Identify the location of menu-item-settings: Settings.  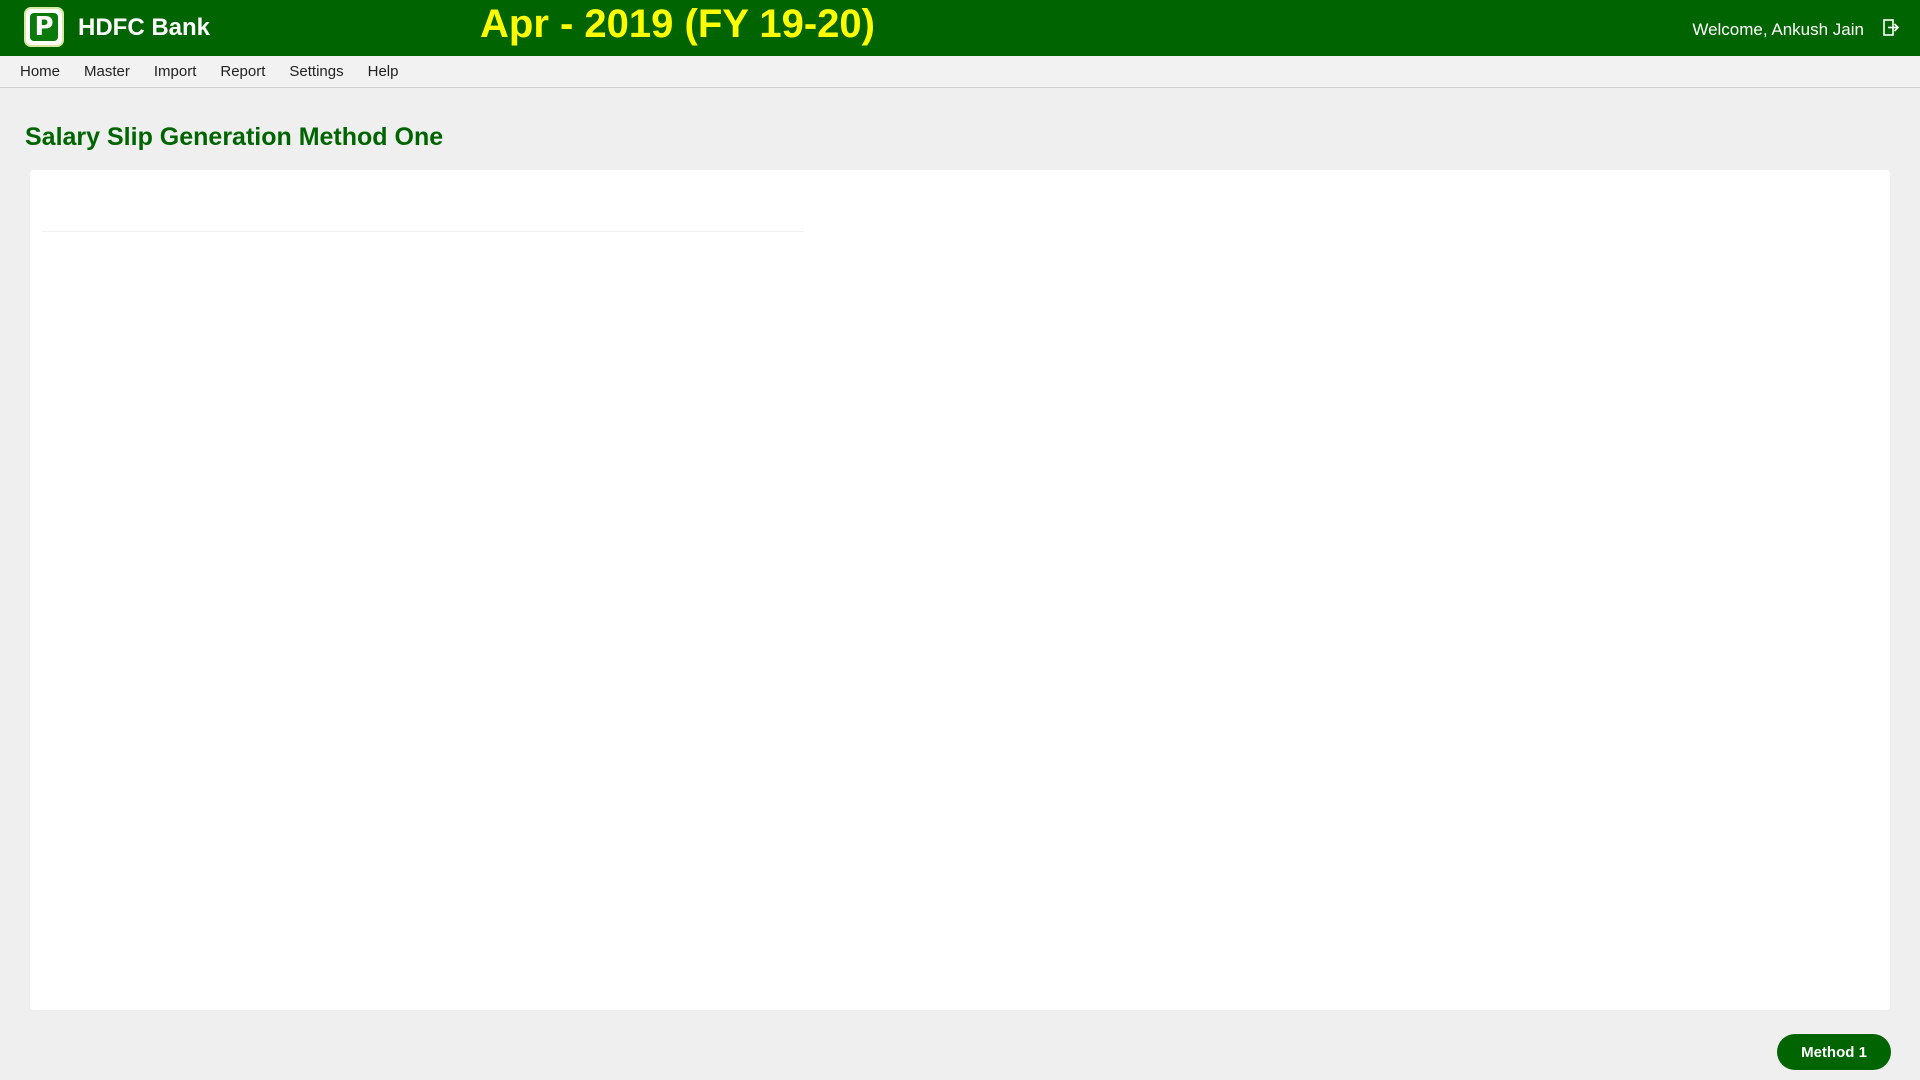
(316, 72).